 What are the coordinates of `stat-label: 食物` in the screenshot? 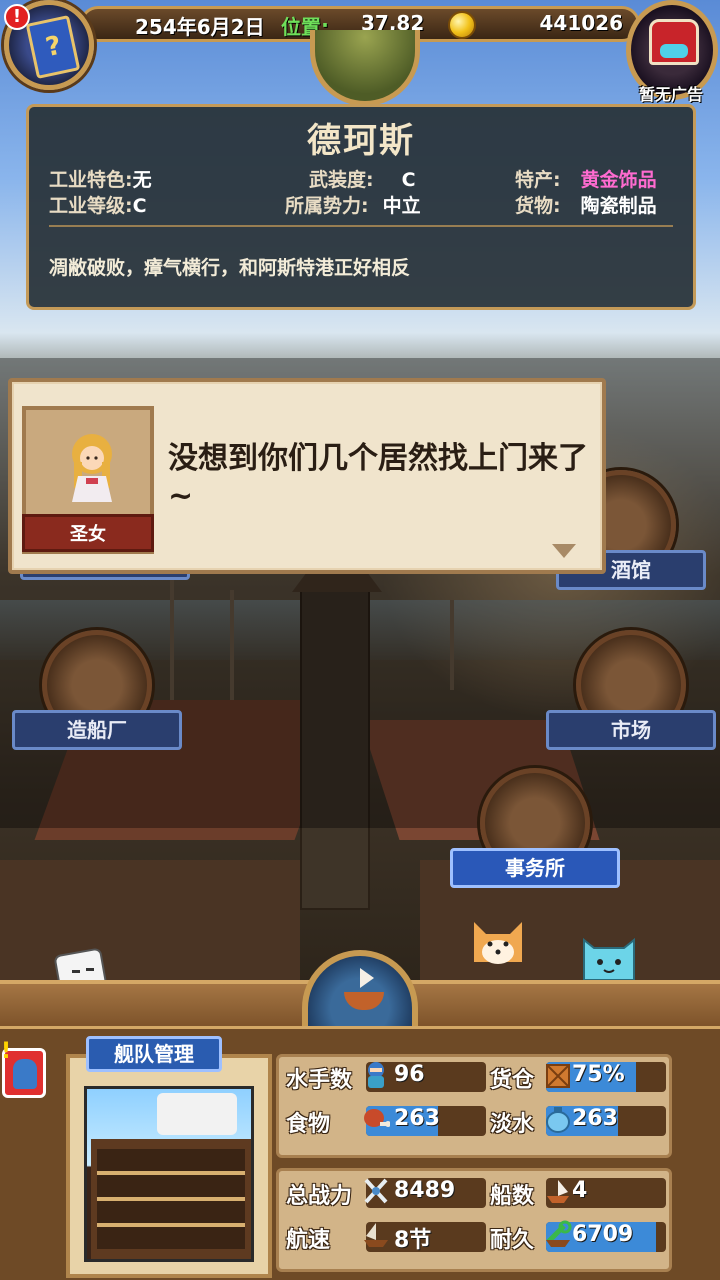 It's located at (308, 1124).